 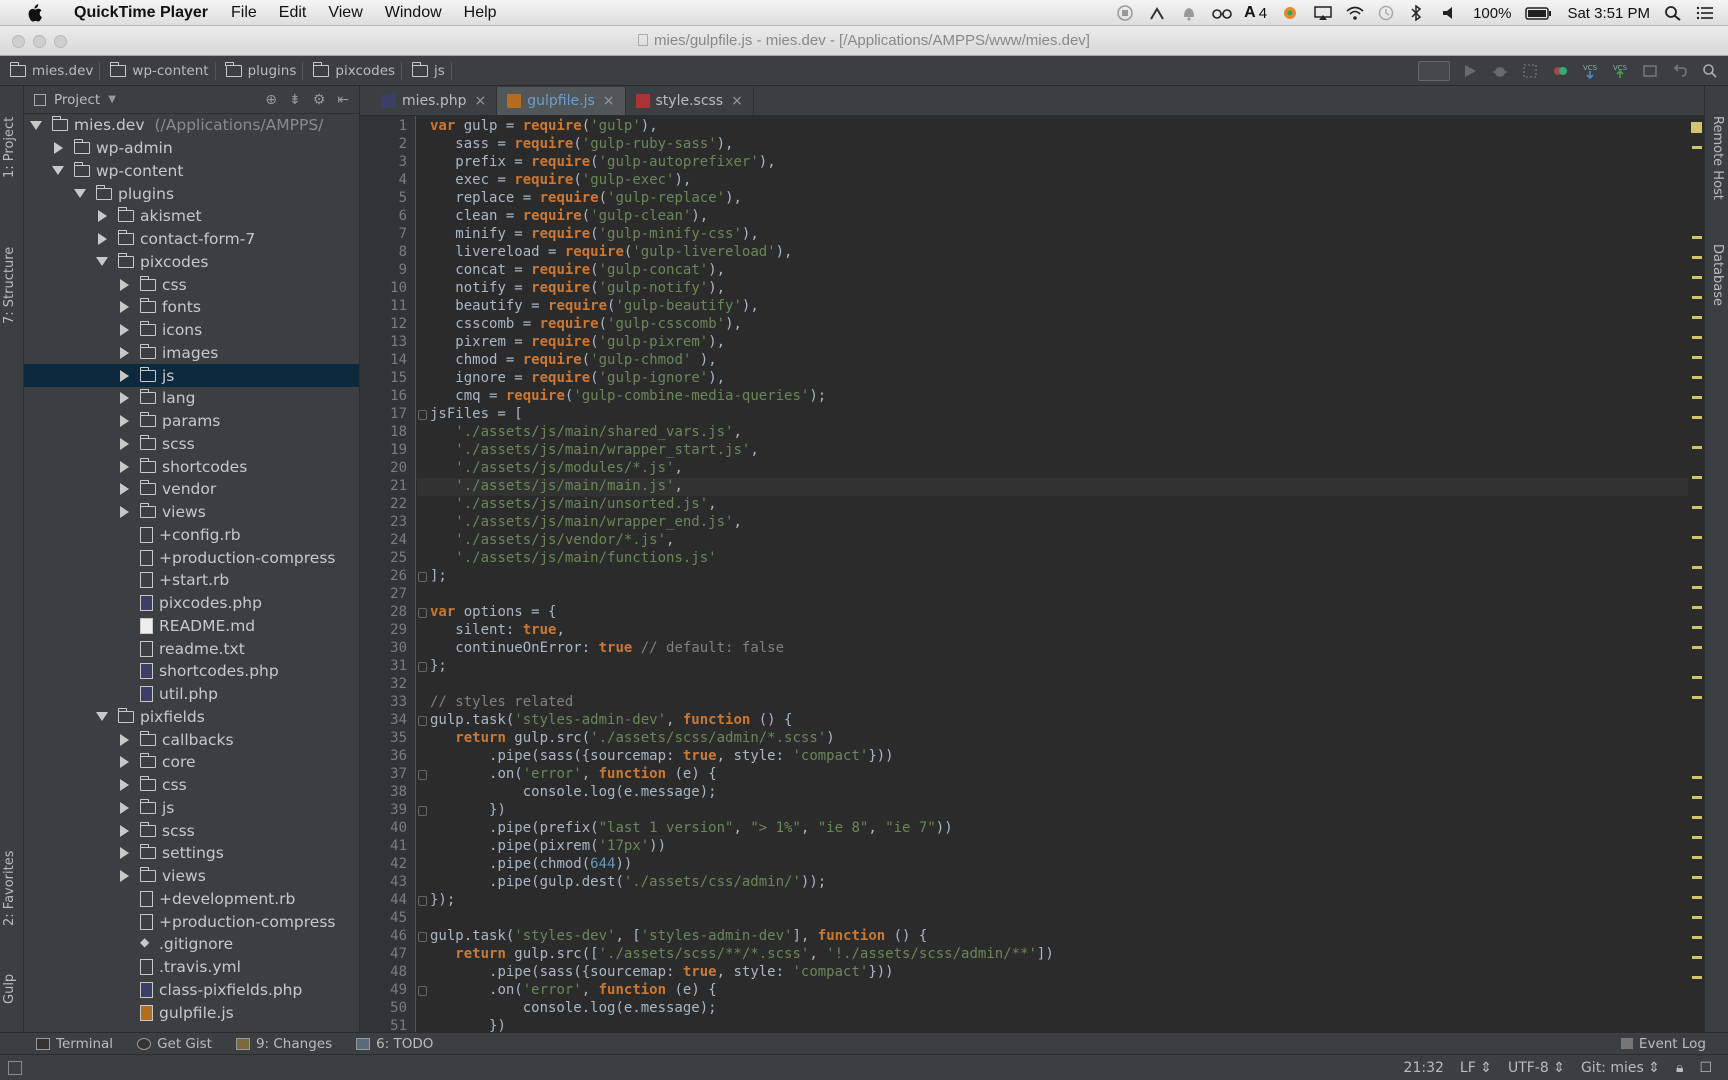 I want to click on coverage-icon, so click(x=1530, y=71).